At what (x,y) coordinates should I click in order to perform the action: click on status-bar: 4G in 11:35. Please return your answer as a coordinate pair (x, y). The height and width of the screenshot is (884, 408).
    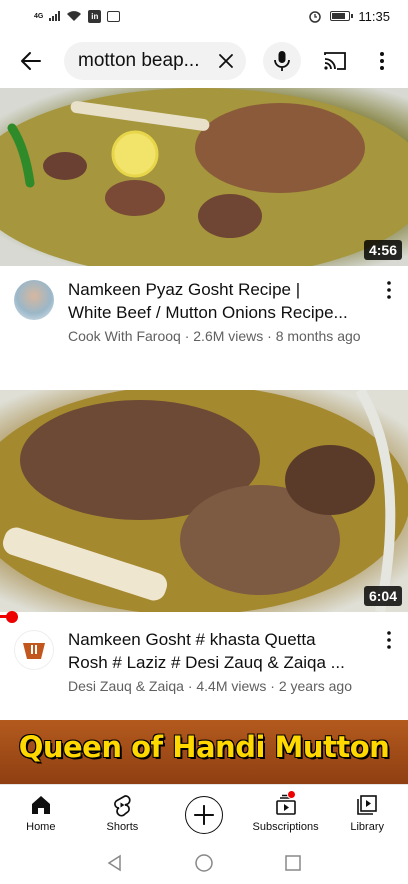
    Looking at the image, I should click on (204, 16).